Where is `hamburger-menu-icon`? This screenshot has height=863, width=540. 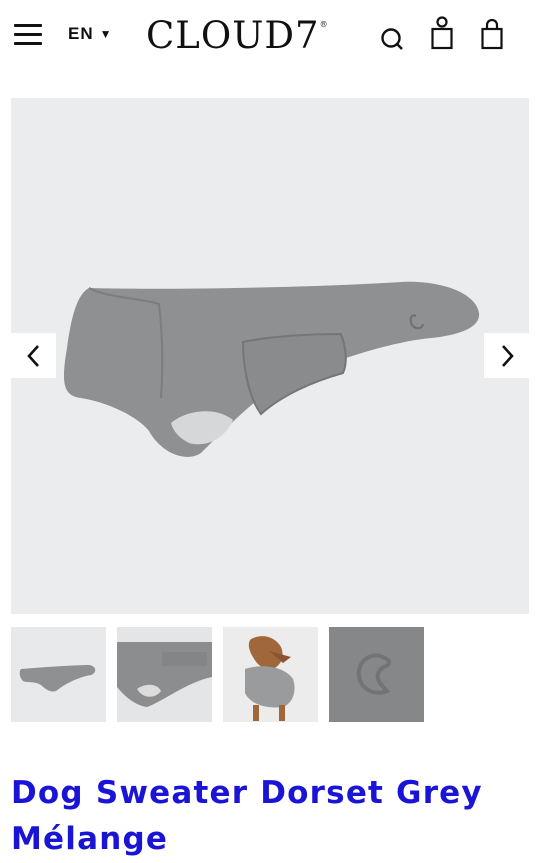 hamburger-menu-icon is located at coordinates (28, 35).